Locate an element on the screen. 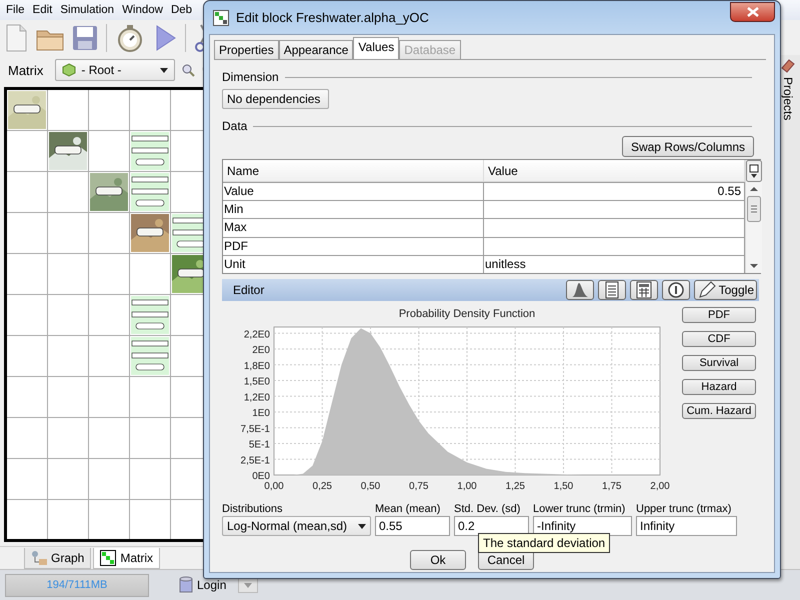  tick-label: 5E-1 is located at coordinates (259, 445).